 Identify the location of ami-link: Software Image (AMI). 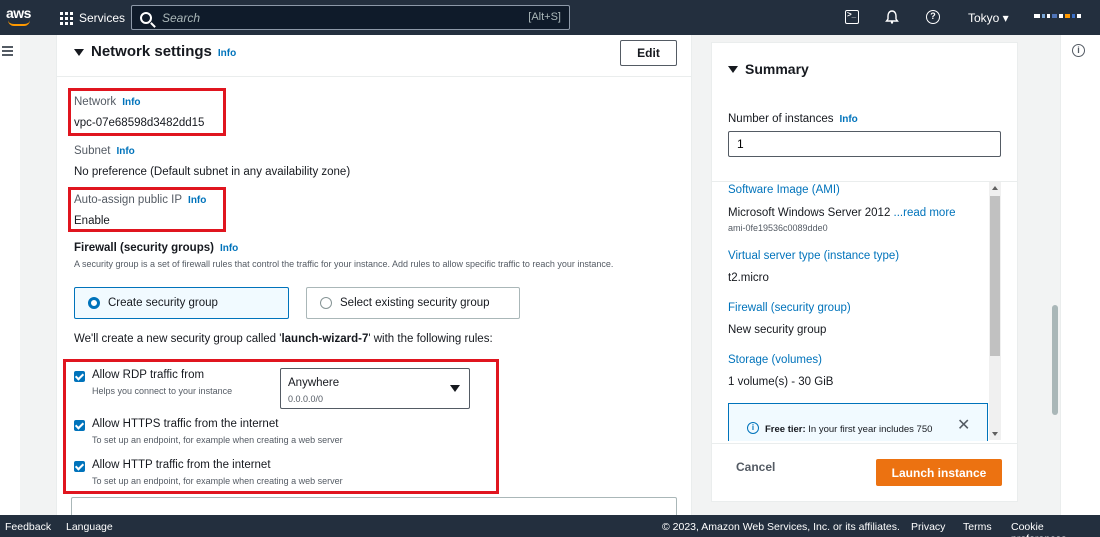
(784, 190).